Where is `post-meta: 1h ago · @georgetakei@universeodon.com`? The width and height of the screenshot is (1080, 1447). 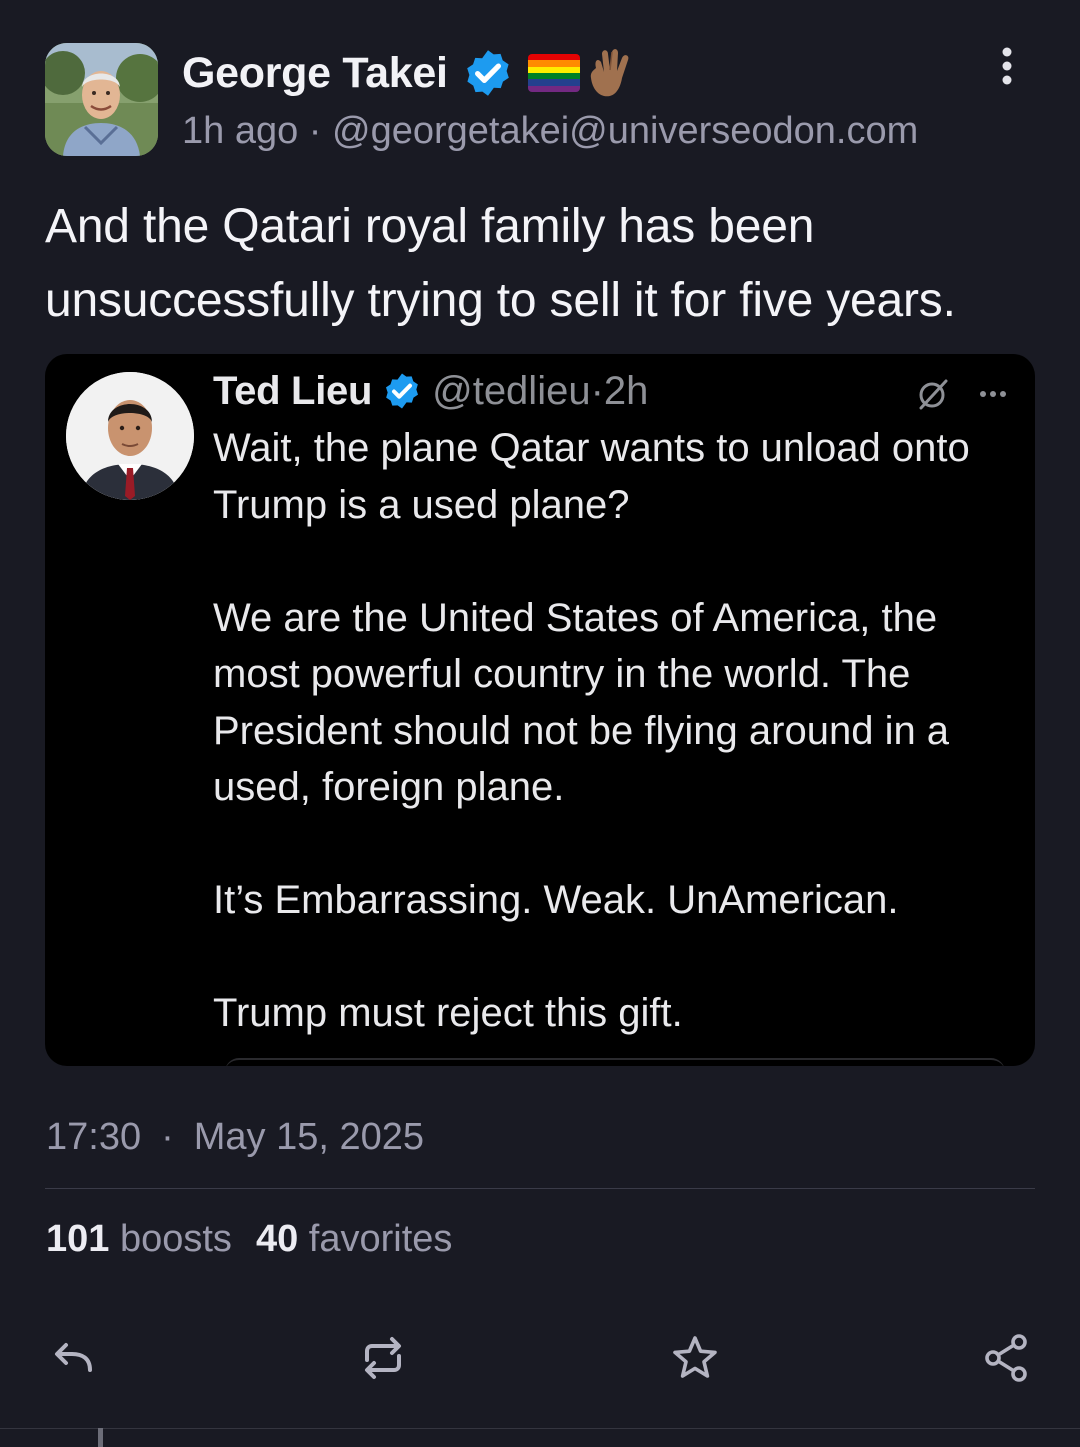 post-meta: 1h ago · @georgetakei@universeodon.com is located at coordinates (550, 131).